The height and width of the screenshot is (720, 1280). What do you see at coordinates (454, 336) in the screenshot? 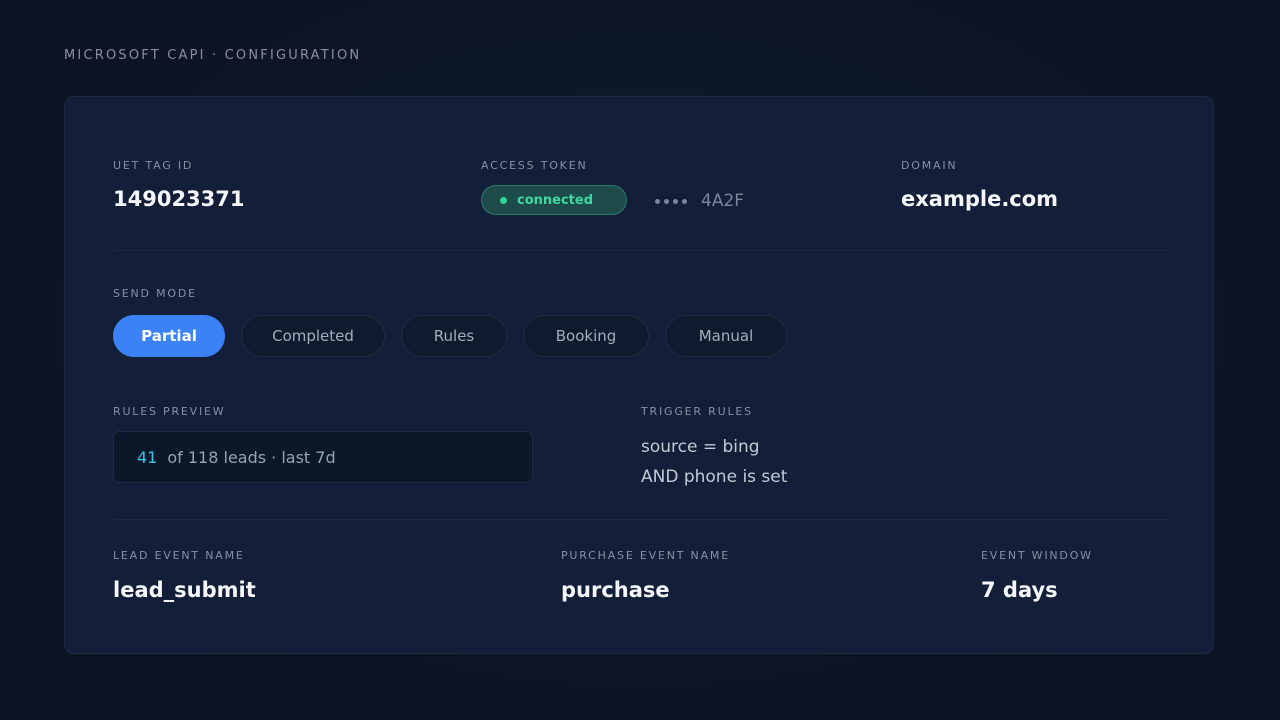
I see `send-mode-rules-button: Rules` at bounding box center [454, 336].